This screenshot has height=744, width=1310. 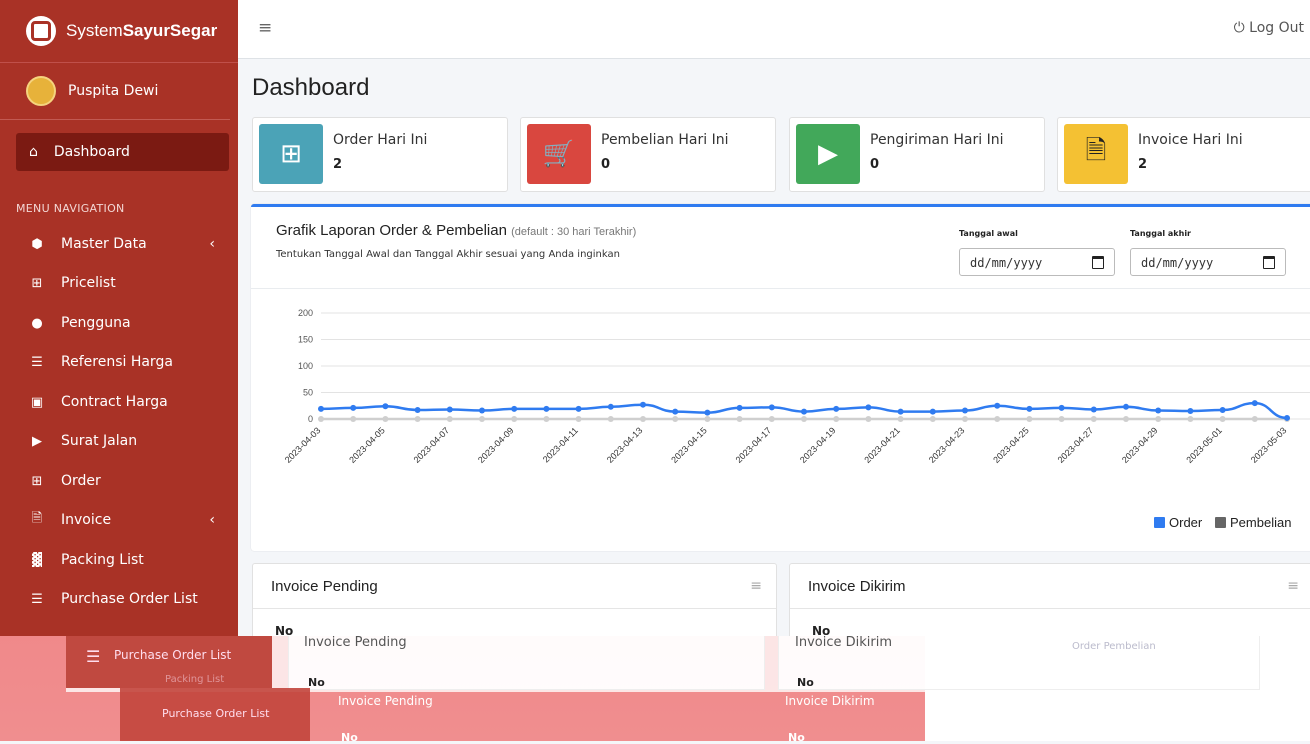 I want to click on sidebar-item-surat-jalan: ▶ Surat Jalan, so click(x=122, y=441).